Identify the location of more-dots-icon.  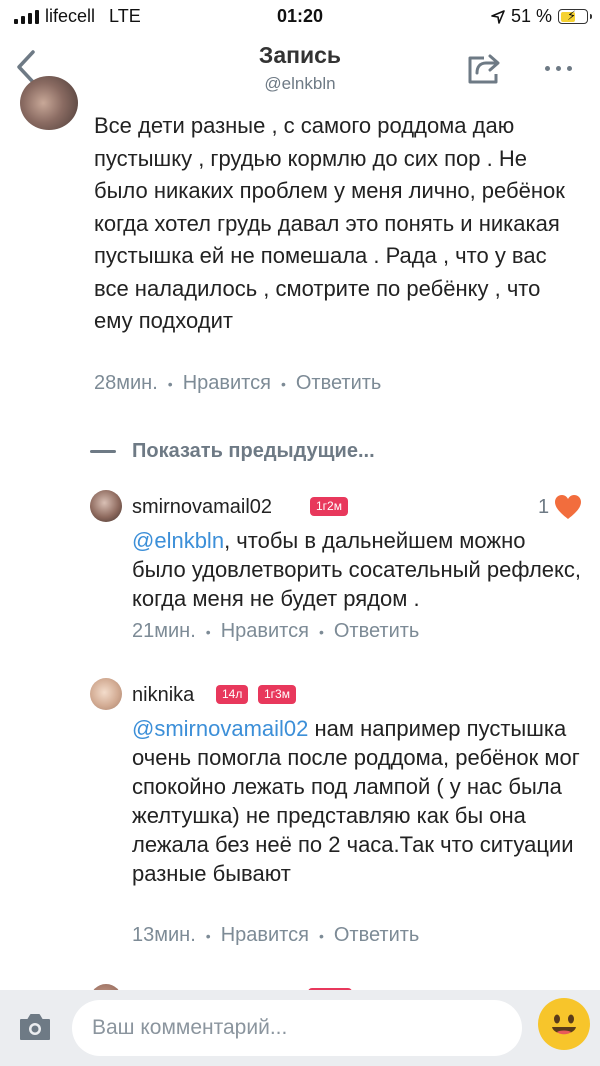
(547, 68).